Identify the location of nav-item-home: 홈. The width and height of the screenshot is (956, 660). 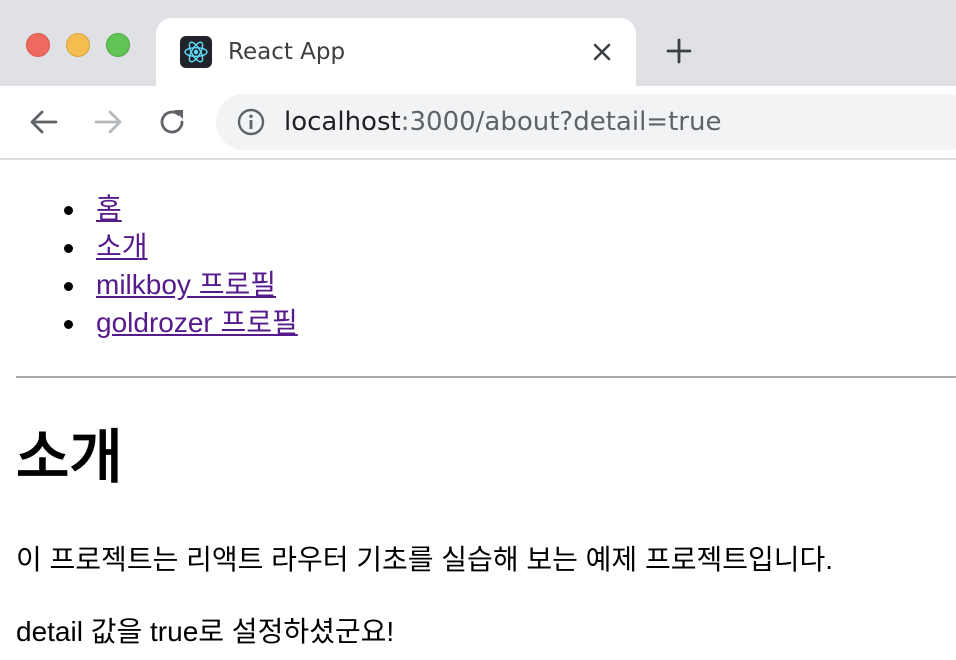
(179, 209).